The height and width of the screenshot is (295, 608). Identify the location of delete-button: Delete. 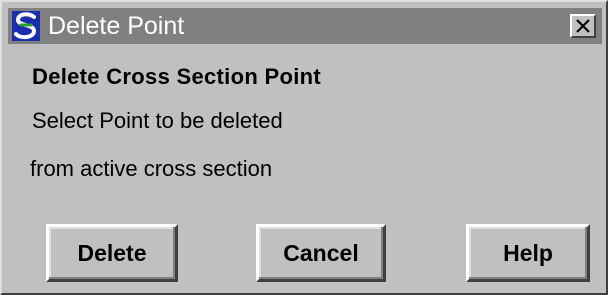
(112, 253).